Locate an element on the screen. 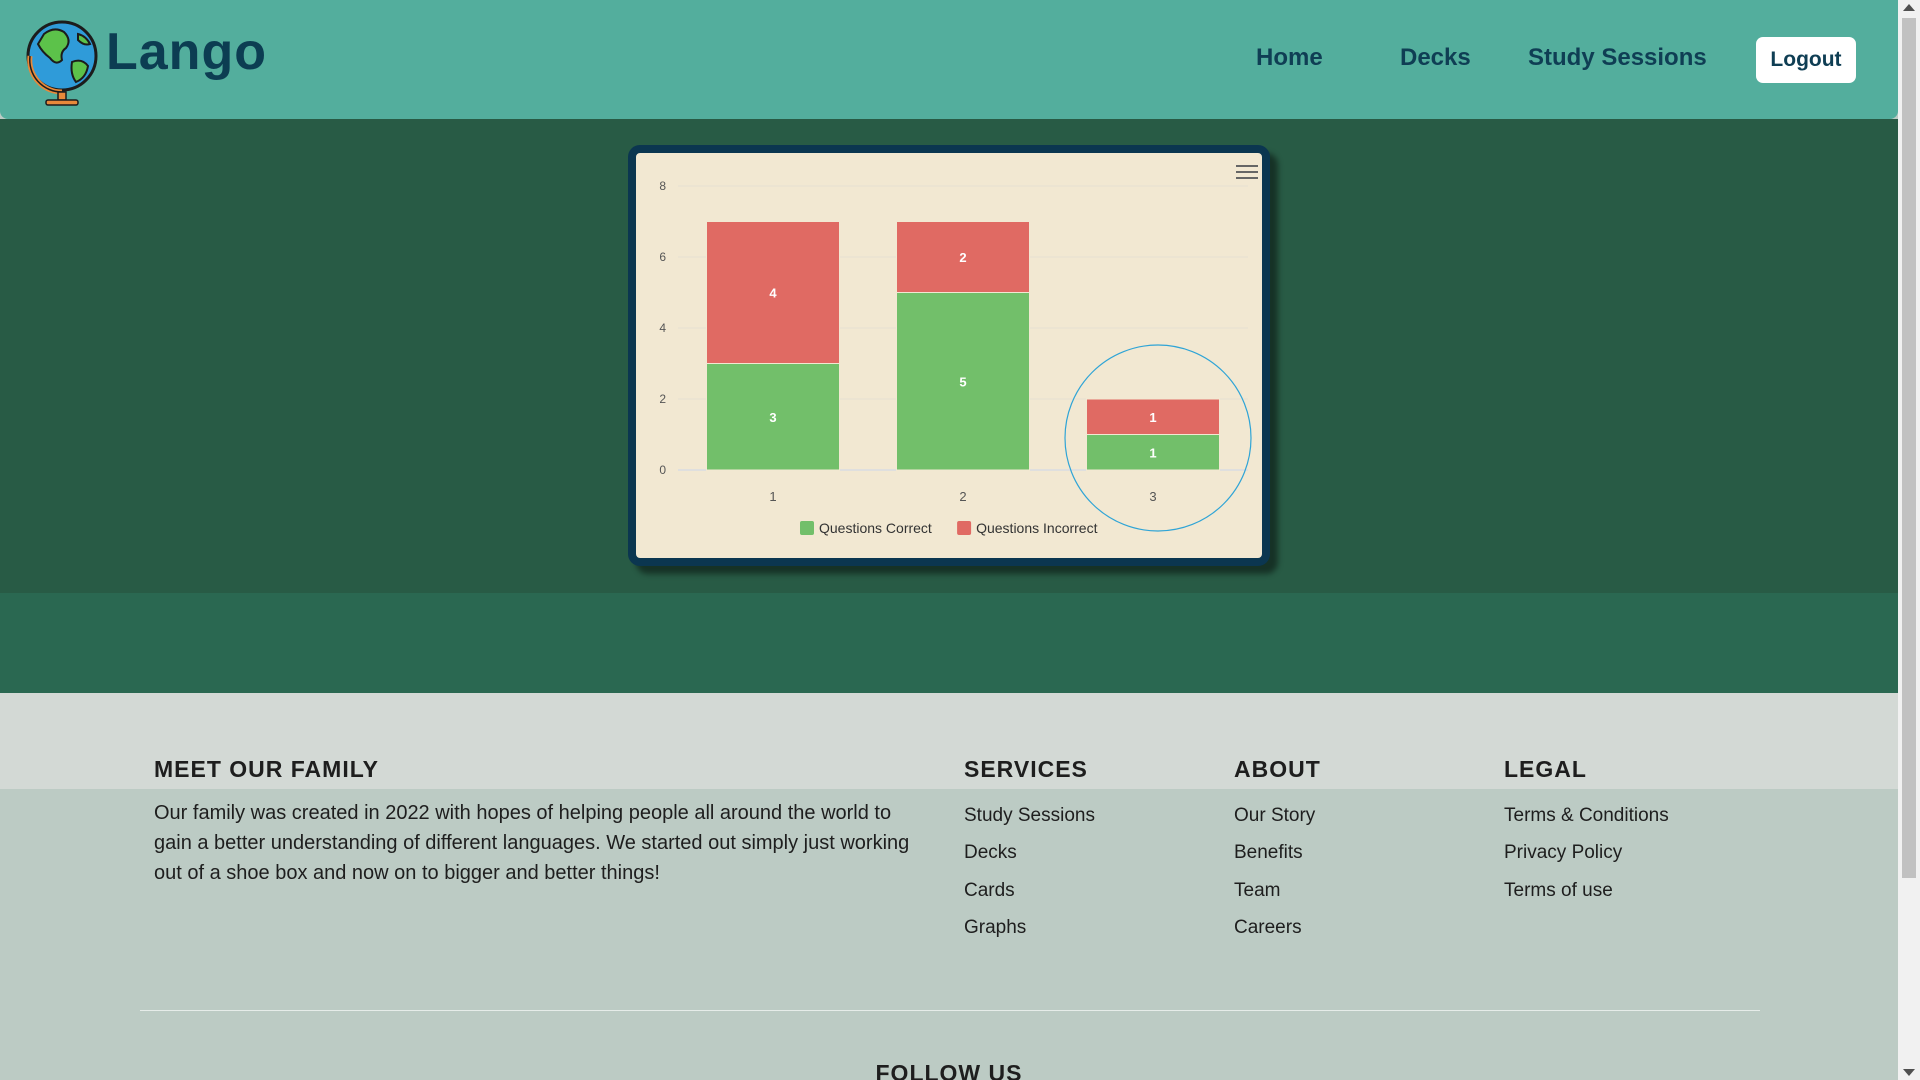  y-tick-label: 4 is located at coordinates (662, 328).